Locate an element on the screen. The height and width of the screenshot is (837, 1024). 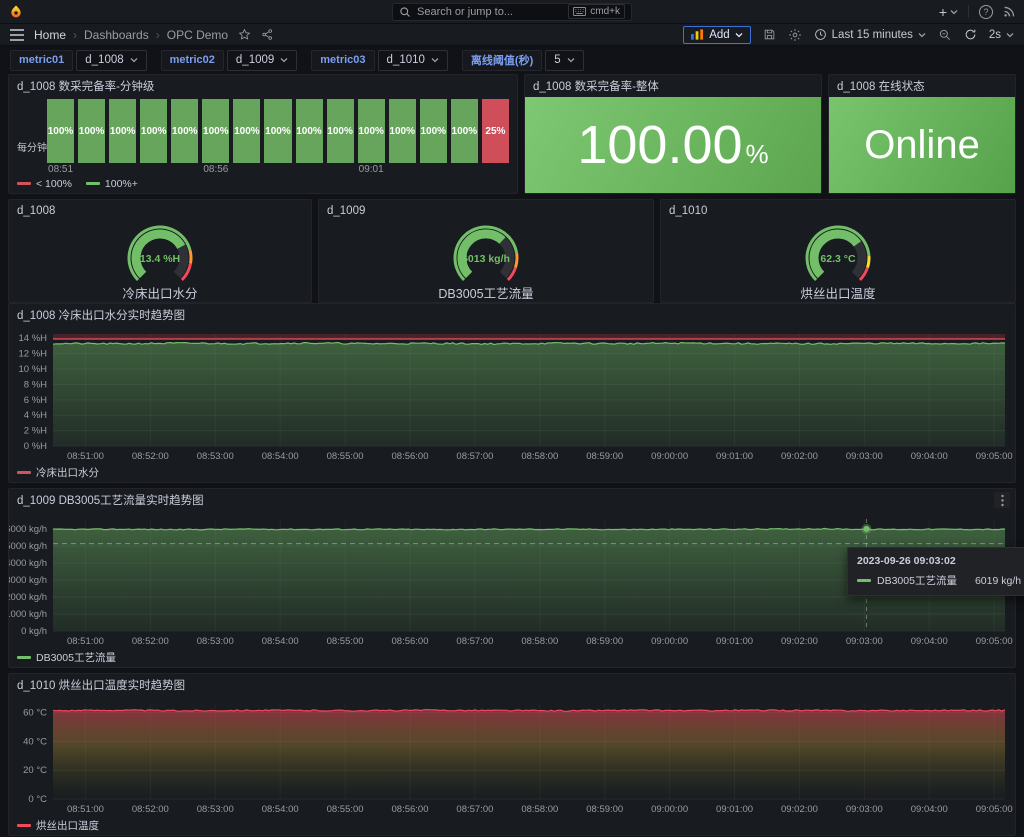
var-offline-threshold-select: 5 is located at coordinates (564, 60).